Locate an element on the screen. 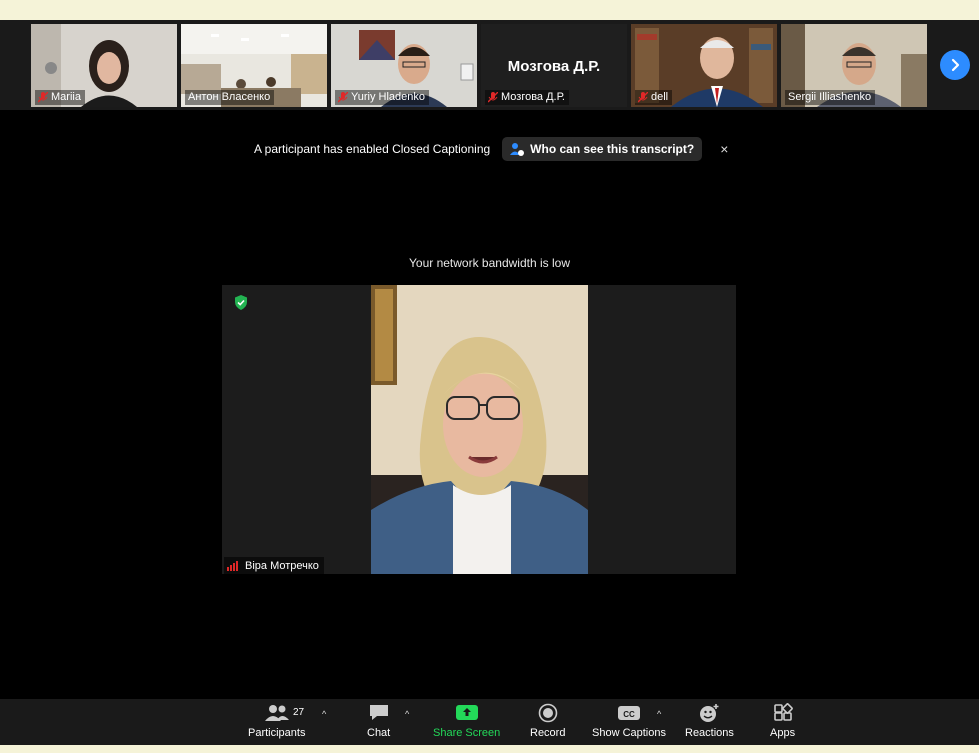  participants-label: Participants is located at coordinates (277, 733).